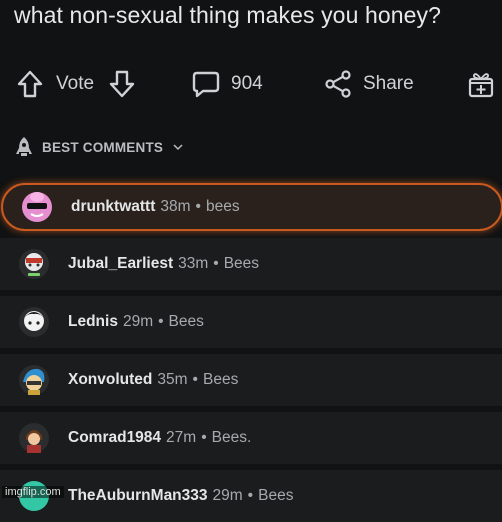 This screenshot has width=502, height=522. Describe the element at coordinates (181, 437) in the screenshot. I see `comment-time: 27m` at that location.